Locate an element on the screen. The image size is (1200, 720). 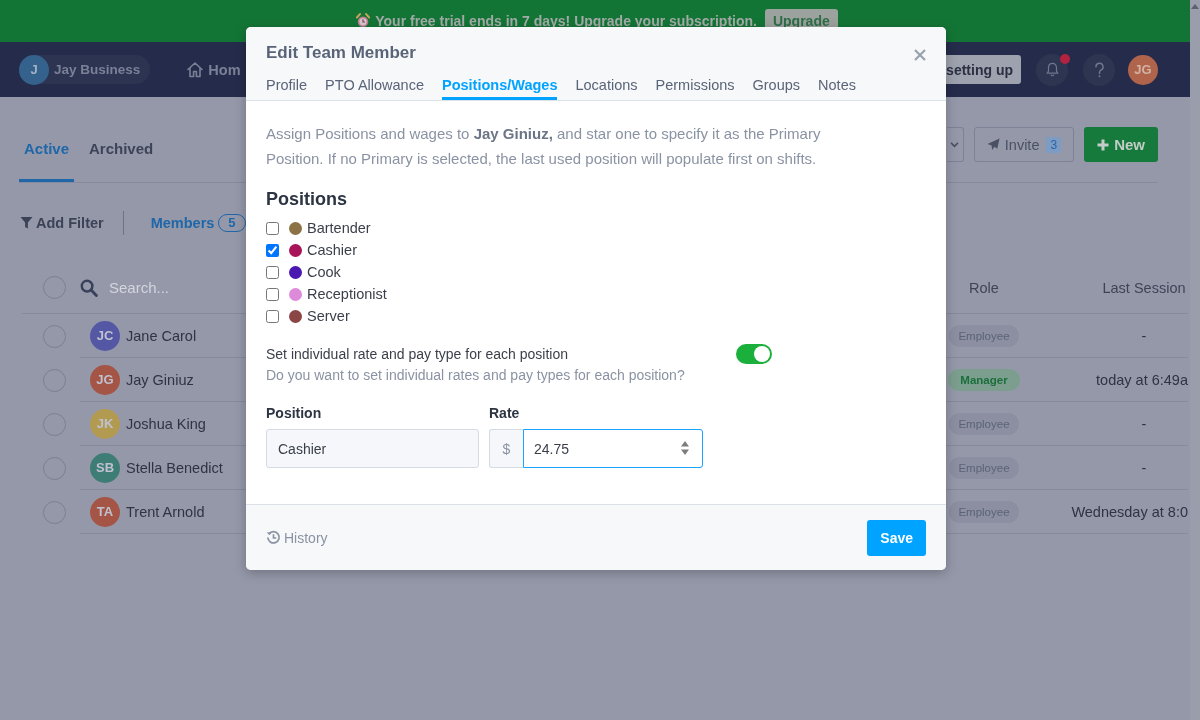
paper-plane-icon is located at coordinates (993, 144).